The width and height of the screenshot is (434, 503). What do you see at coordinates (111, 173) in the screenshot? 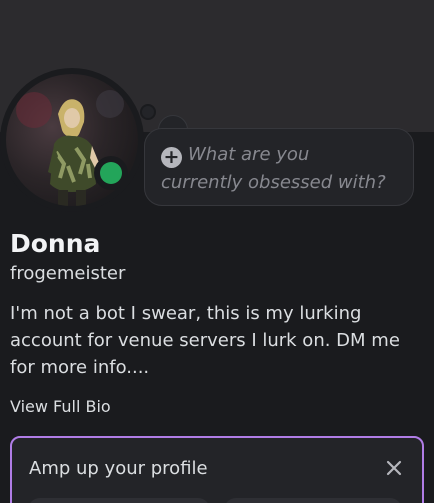
I see `online-status-icon` at bounding box center [111, 173].